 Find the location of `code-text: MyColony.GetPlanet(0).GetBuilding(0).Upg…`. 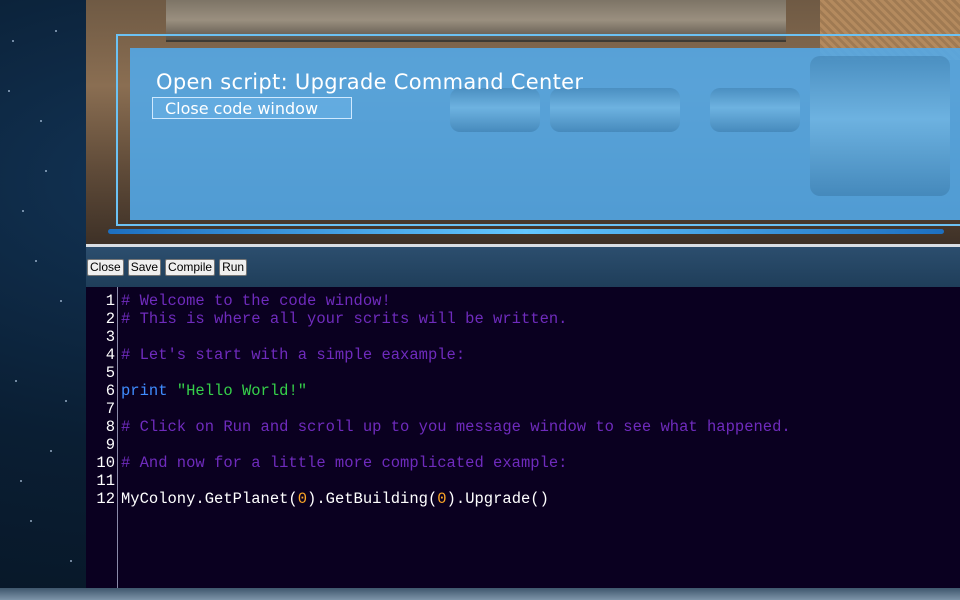

code-text: MyColony.GetPlanet(0).GetBuilding(0).Upg… is located at coordinates (335, 499).